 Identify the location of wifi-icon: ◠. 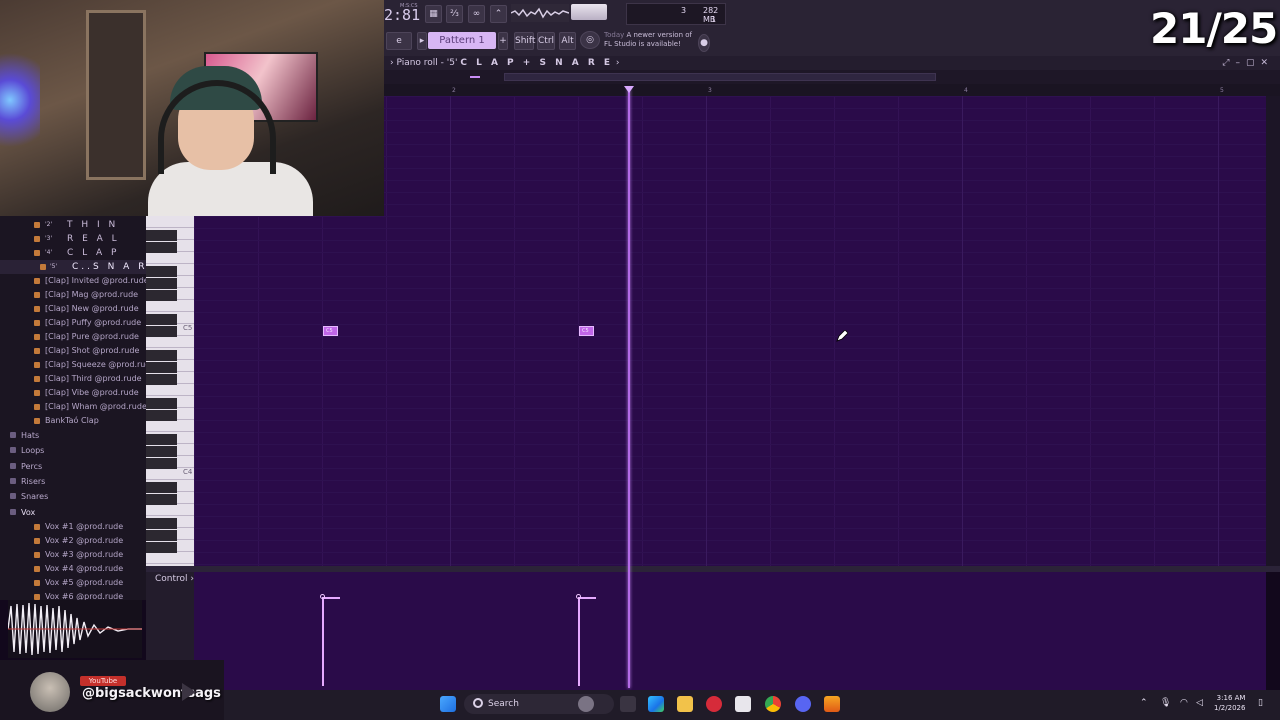
(1184, 703).